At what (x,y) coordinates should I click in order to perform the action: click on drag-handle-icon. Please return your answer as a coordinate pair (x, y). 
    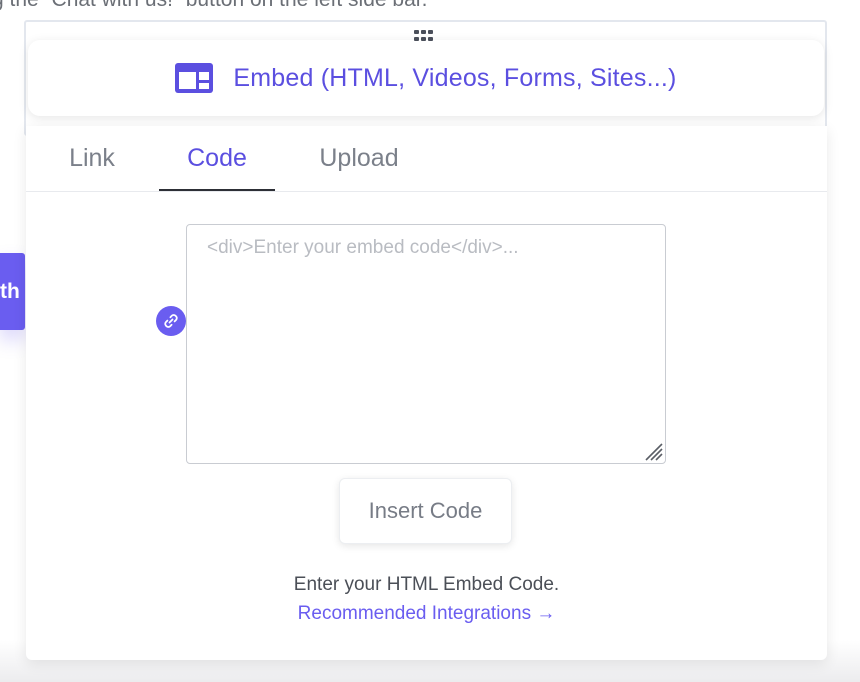
    Looking at the image, I should click on (426, 38).